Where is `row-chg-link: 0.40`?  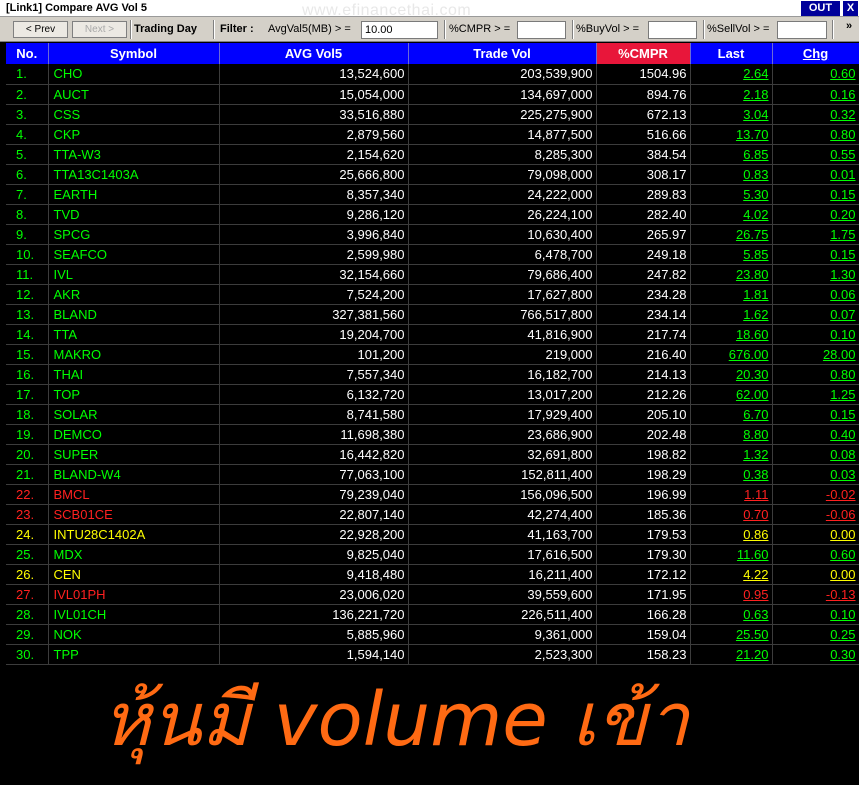
row-chg-link: 0.40 is located at coordinates (815, 434).